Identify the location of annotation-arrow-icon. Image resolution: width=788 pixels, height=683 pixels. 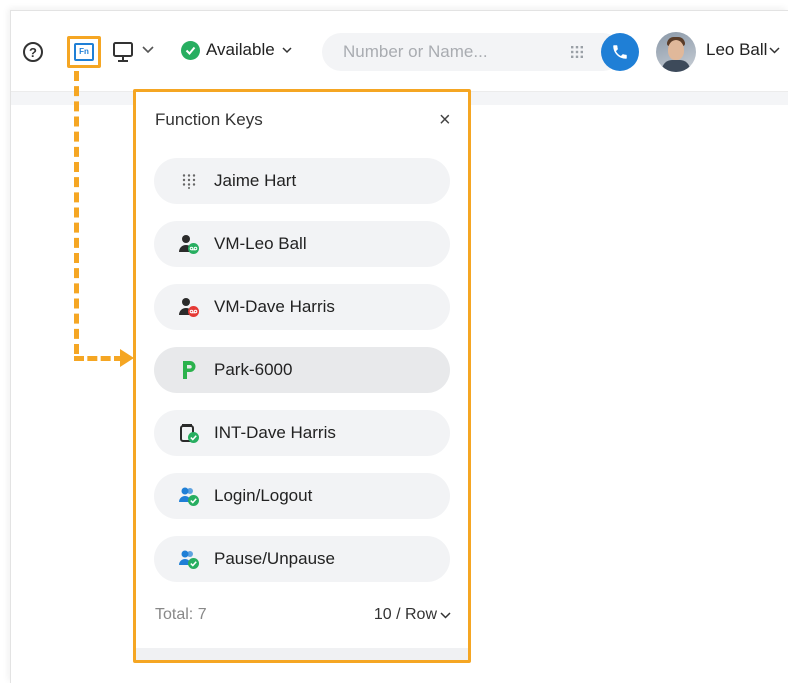
(127, 358).